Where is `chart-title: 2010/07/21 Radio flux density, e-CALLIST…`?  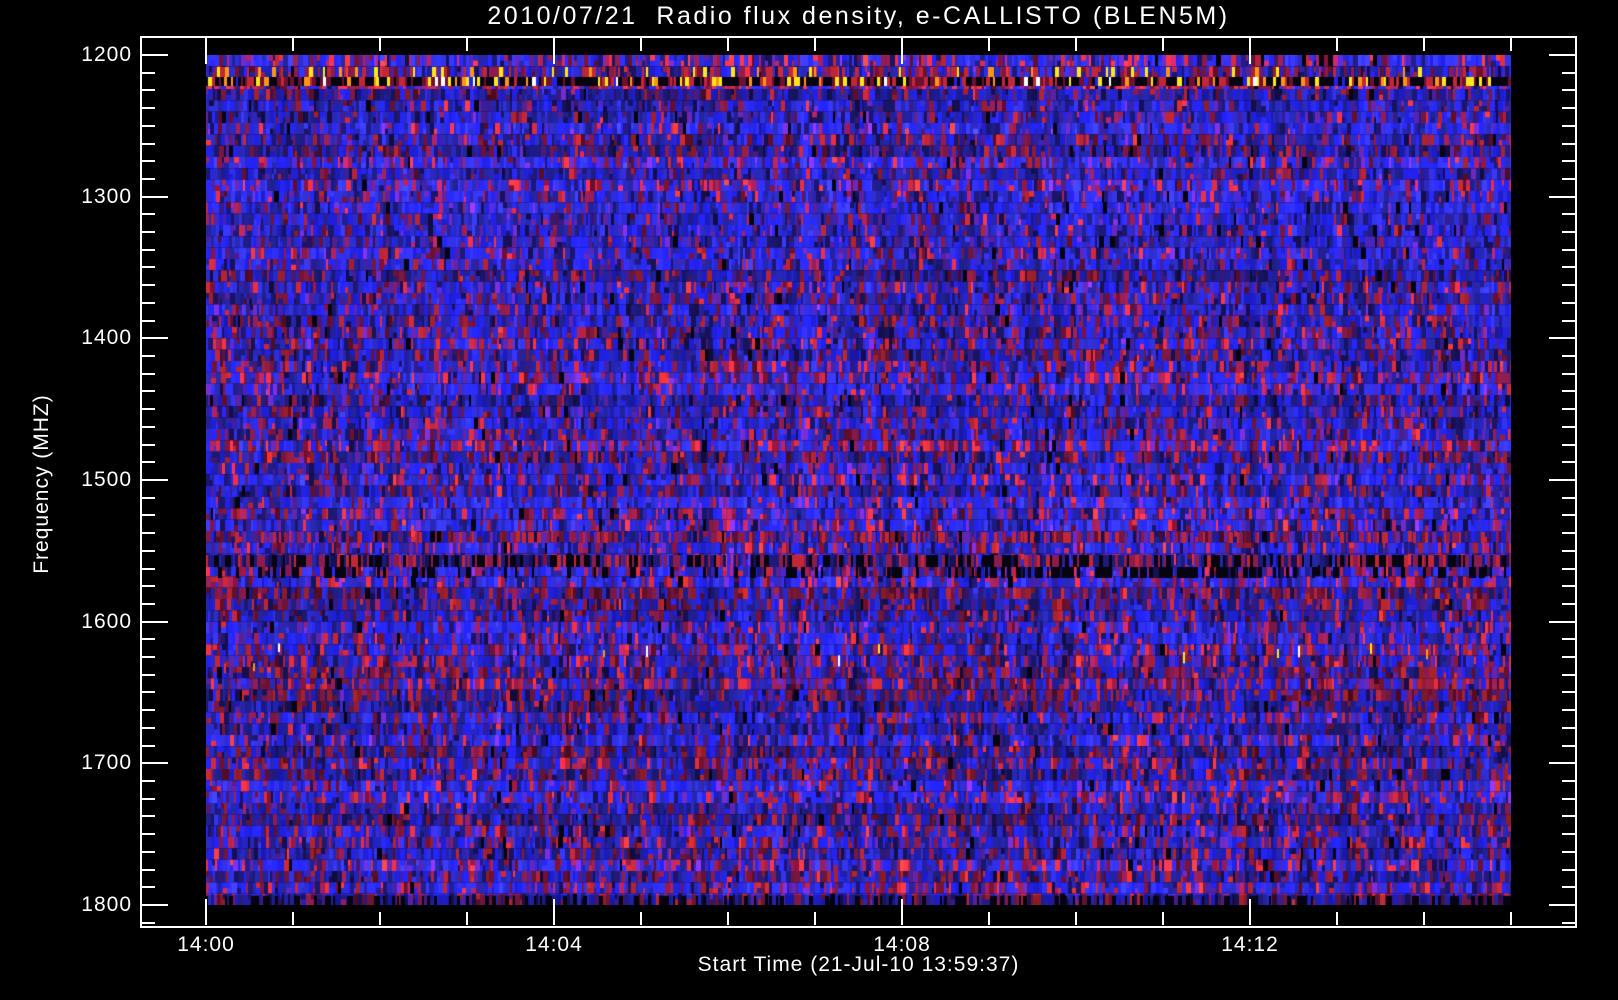 chart-title: 2010/07/21 Radio flux density, e-CALLIST… is located at coordinates (858, 16).